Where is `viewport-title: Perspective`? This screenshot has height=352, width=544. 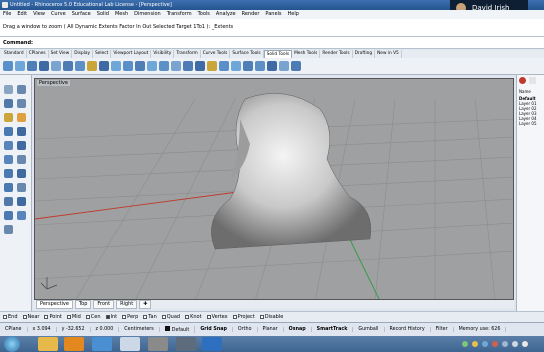 viewport-title: Perspective is located at coordinates (53, 83).